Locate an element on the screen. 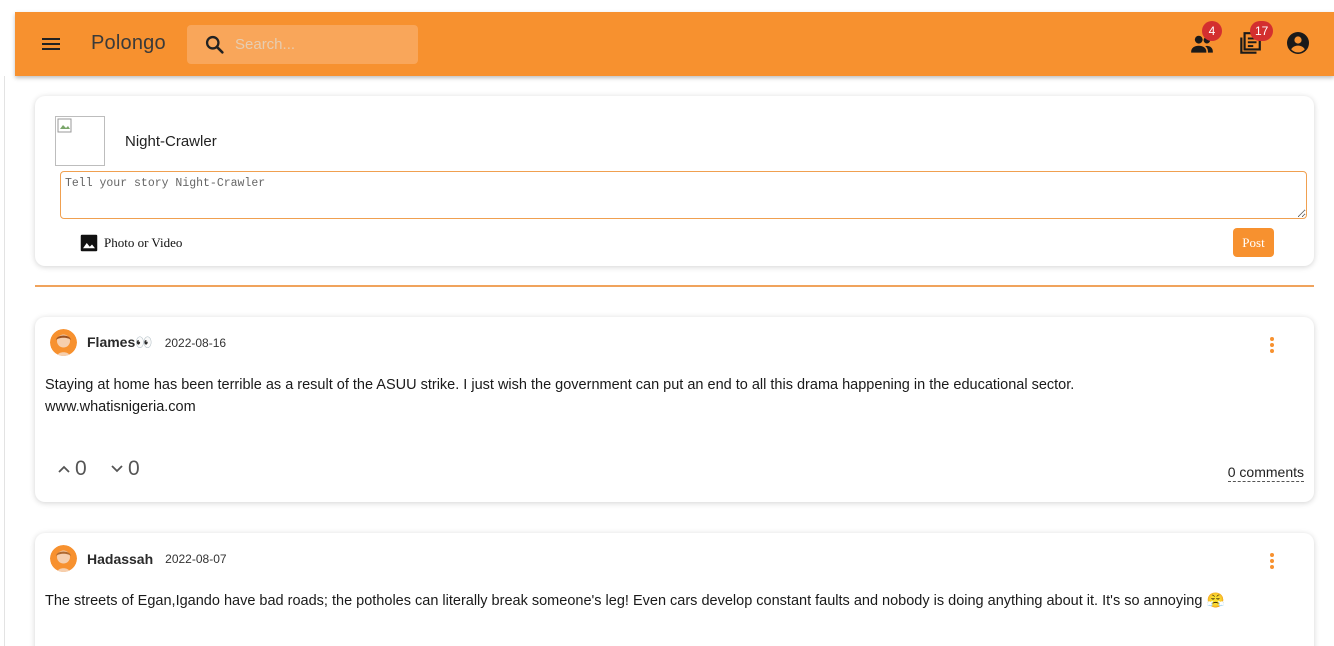 The image size is (1334, 646). posts-badge: 17 is located at coordinates (1262, 31).